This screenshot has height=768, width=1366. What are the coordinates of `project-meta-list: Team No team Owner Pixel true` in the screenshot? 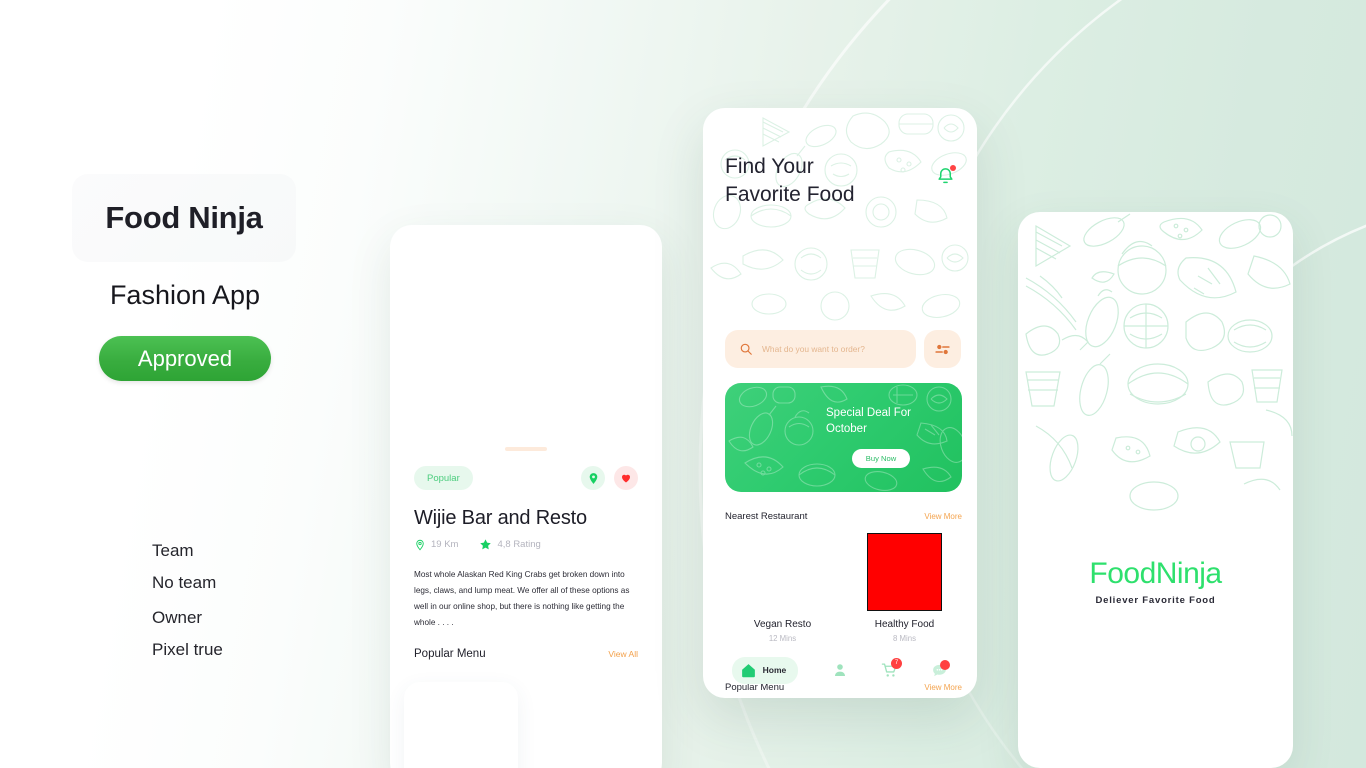 It's located at (187, 600).